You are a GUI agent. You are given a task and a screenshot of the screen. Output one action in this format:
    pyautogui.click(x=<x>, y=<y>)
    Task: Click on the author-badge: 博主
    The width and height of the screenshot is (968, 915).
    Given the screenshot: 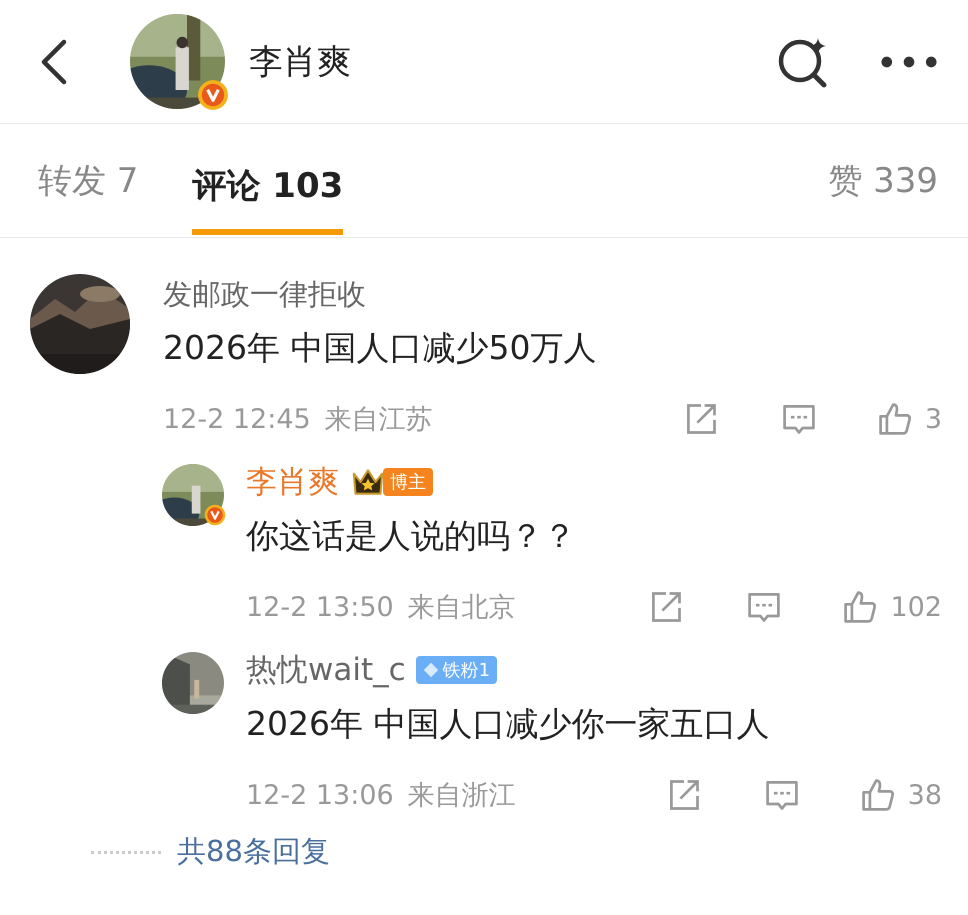 What is the action you would take?
    pyautogui.click(x=408, y=482)
    